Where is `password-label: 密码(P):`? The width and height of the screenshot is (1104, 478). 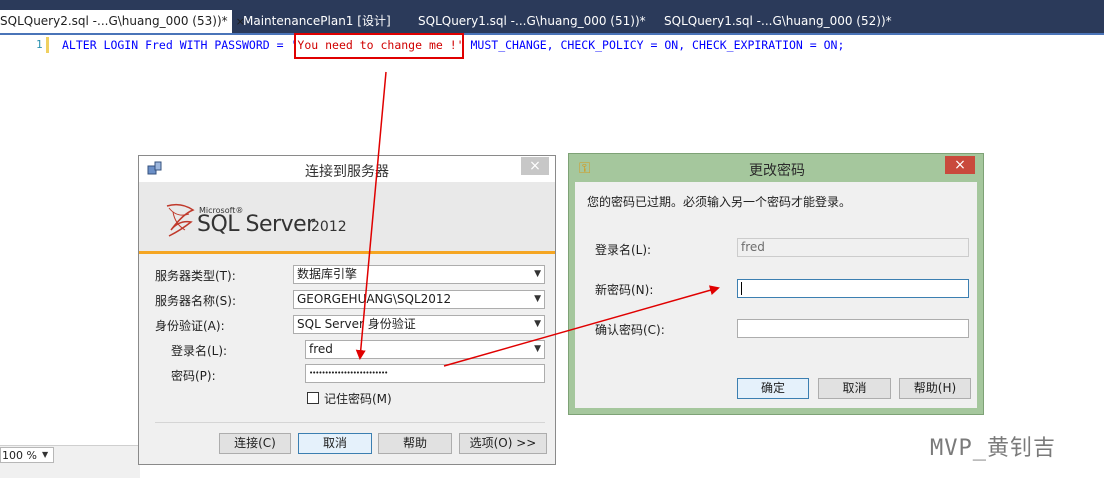 password-label: 密码(P): is located at coordinates (193, 376).